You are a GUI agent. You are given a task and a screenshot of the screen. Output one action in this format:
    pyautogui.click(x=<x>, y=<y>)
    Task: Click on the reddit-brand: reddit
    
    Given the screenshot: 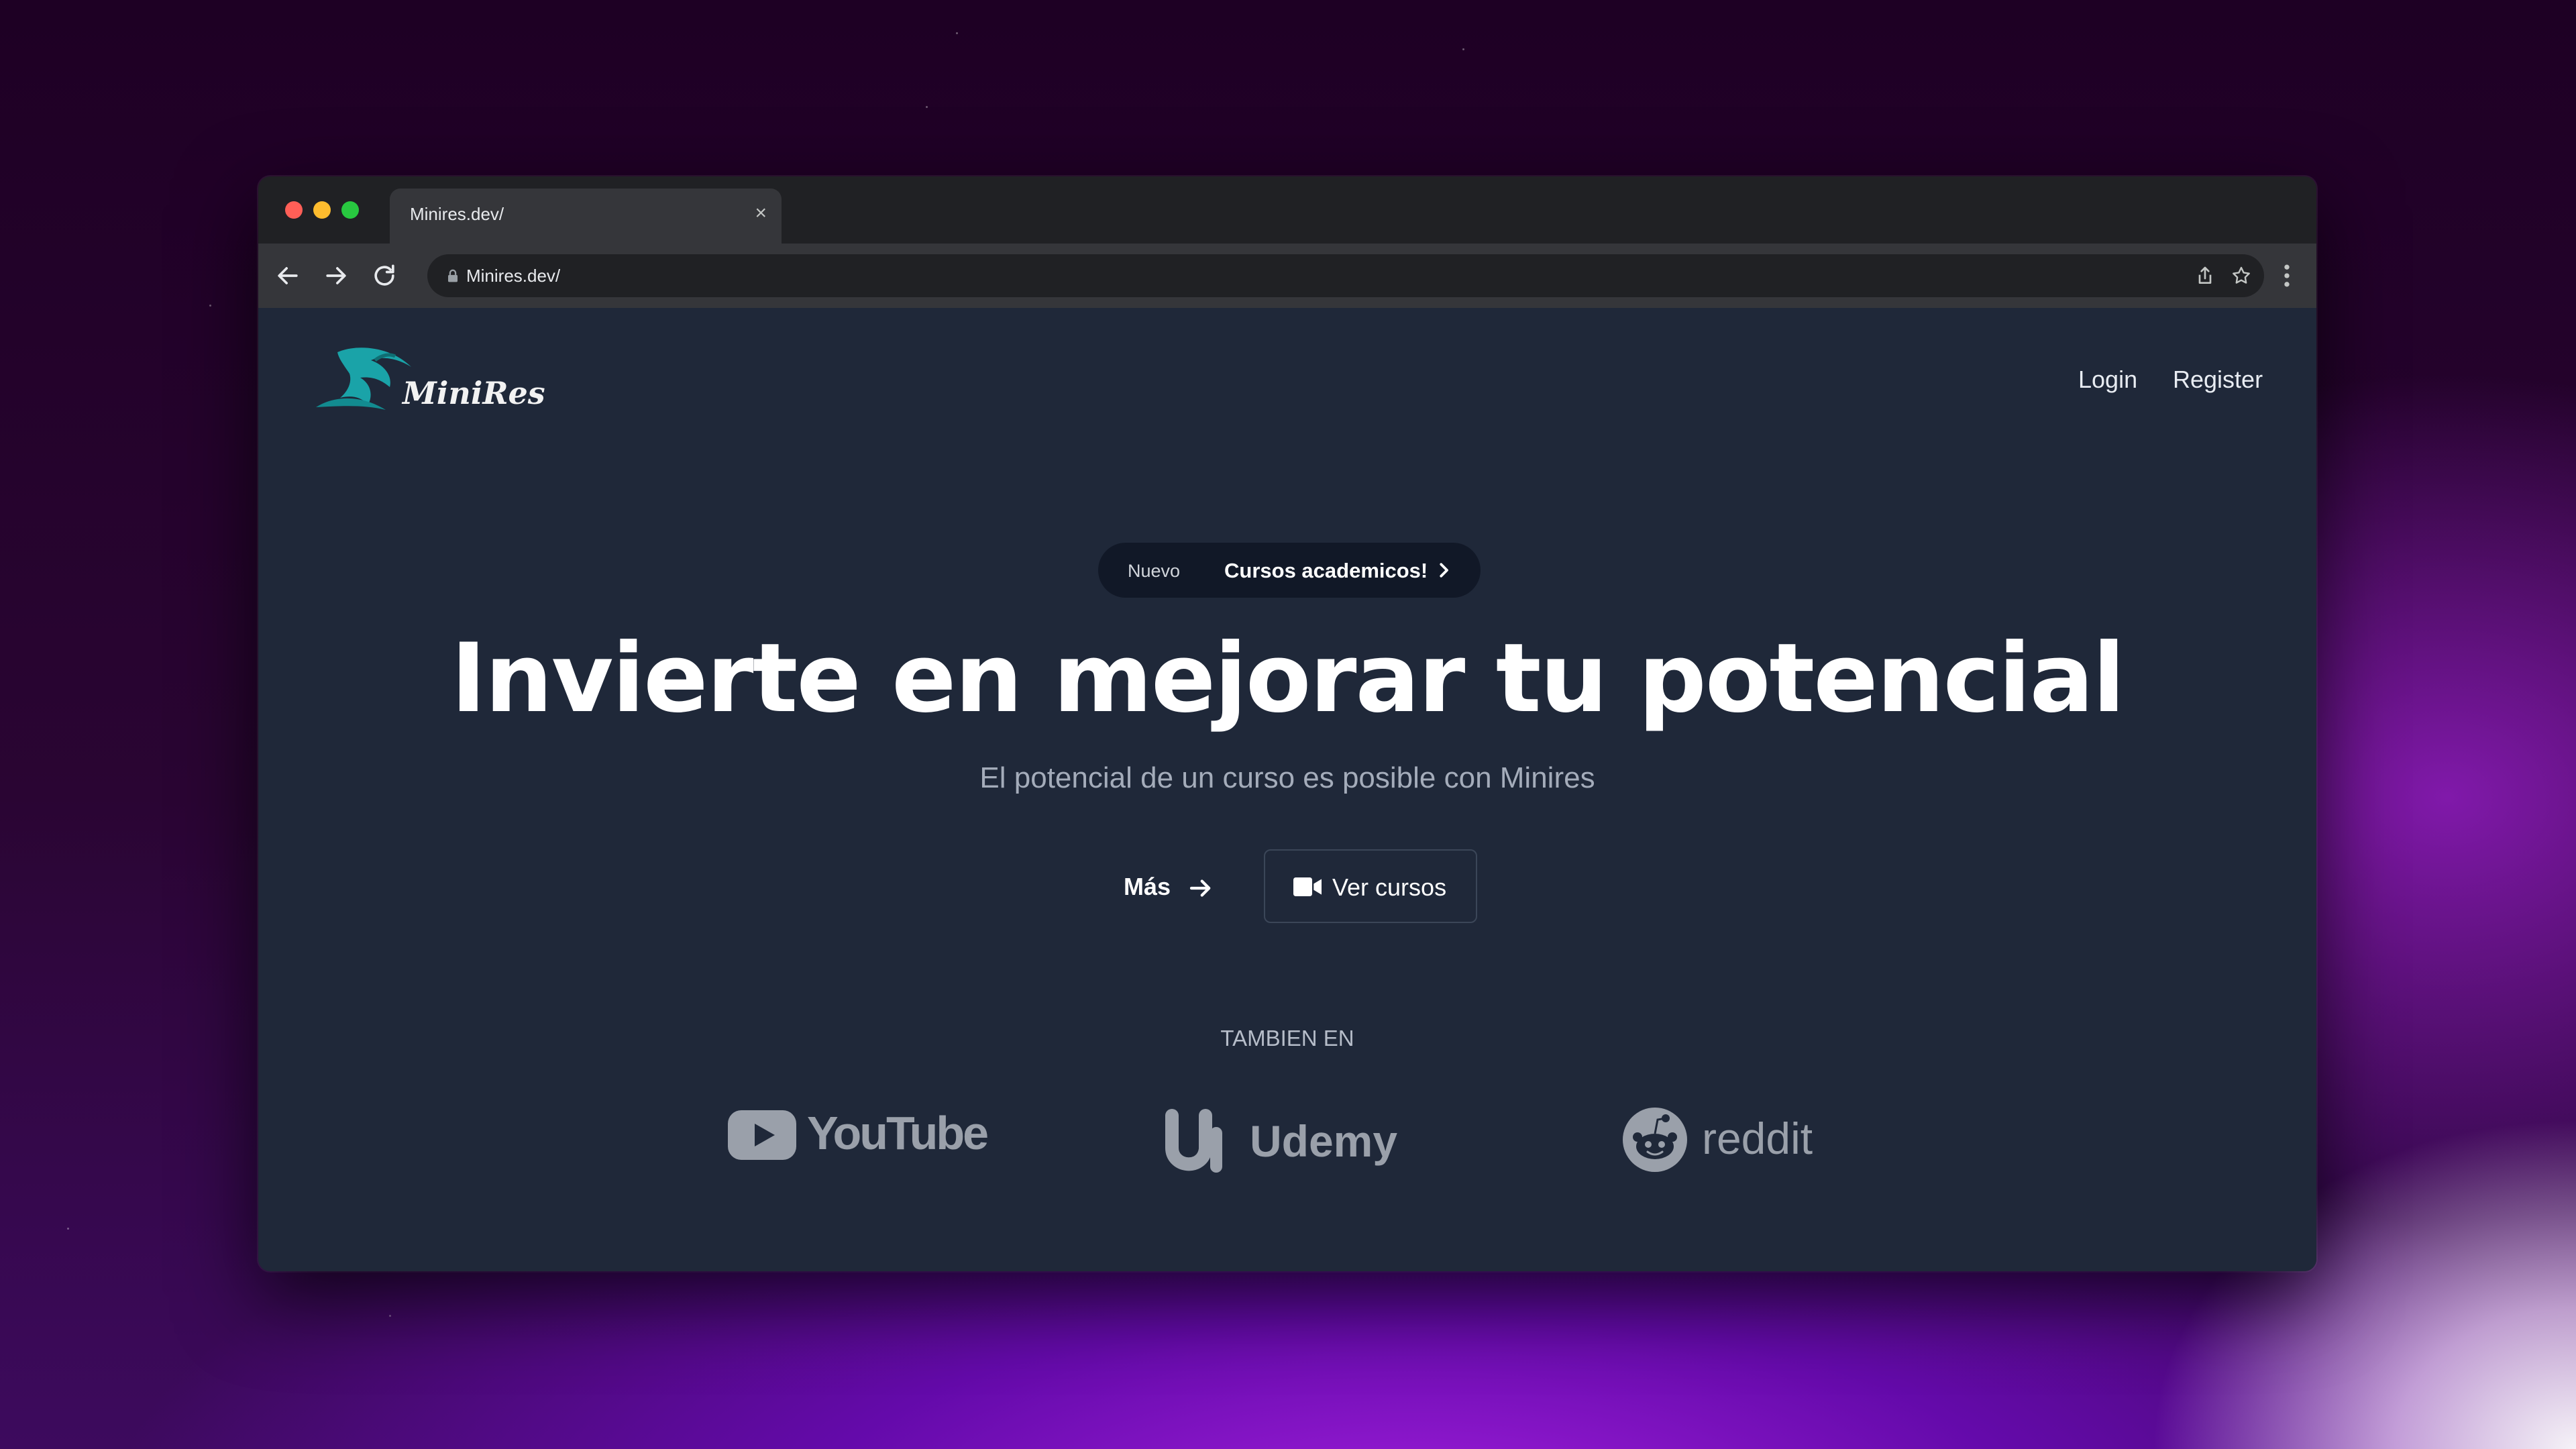 What is the action you would take?
    pyautogui.click(x=1728, y=1141)
    